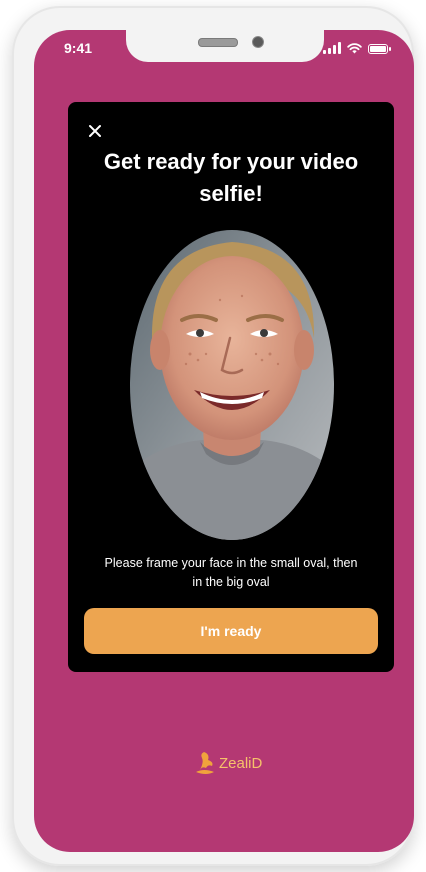 Image resolution: width=426 pixels, height=872 pixels. What do you see at coordinates (354, 48) in the screenshot?
I see `wifi-icon` at bounding box center [354, 48].